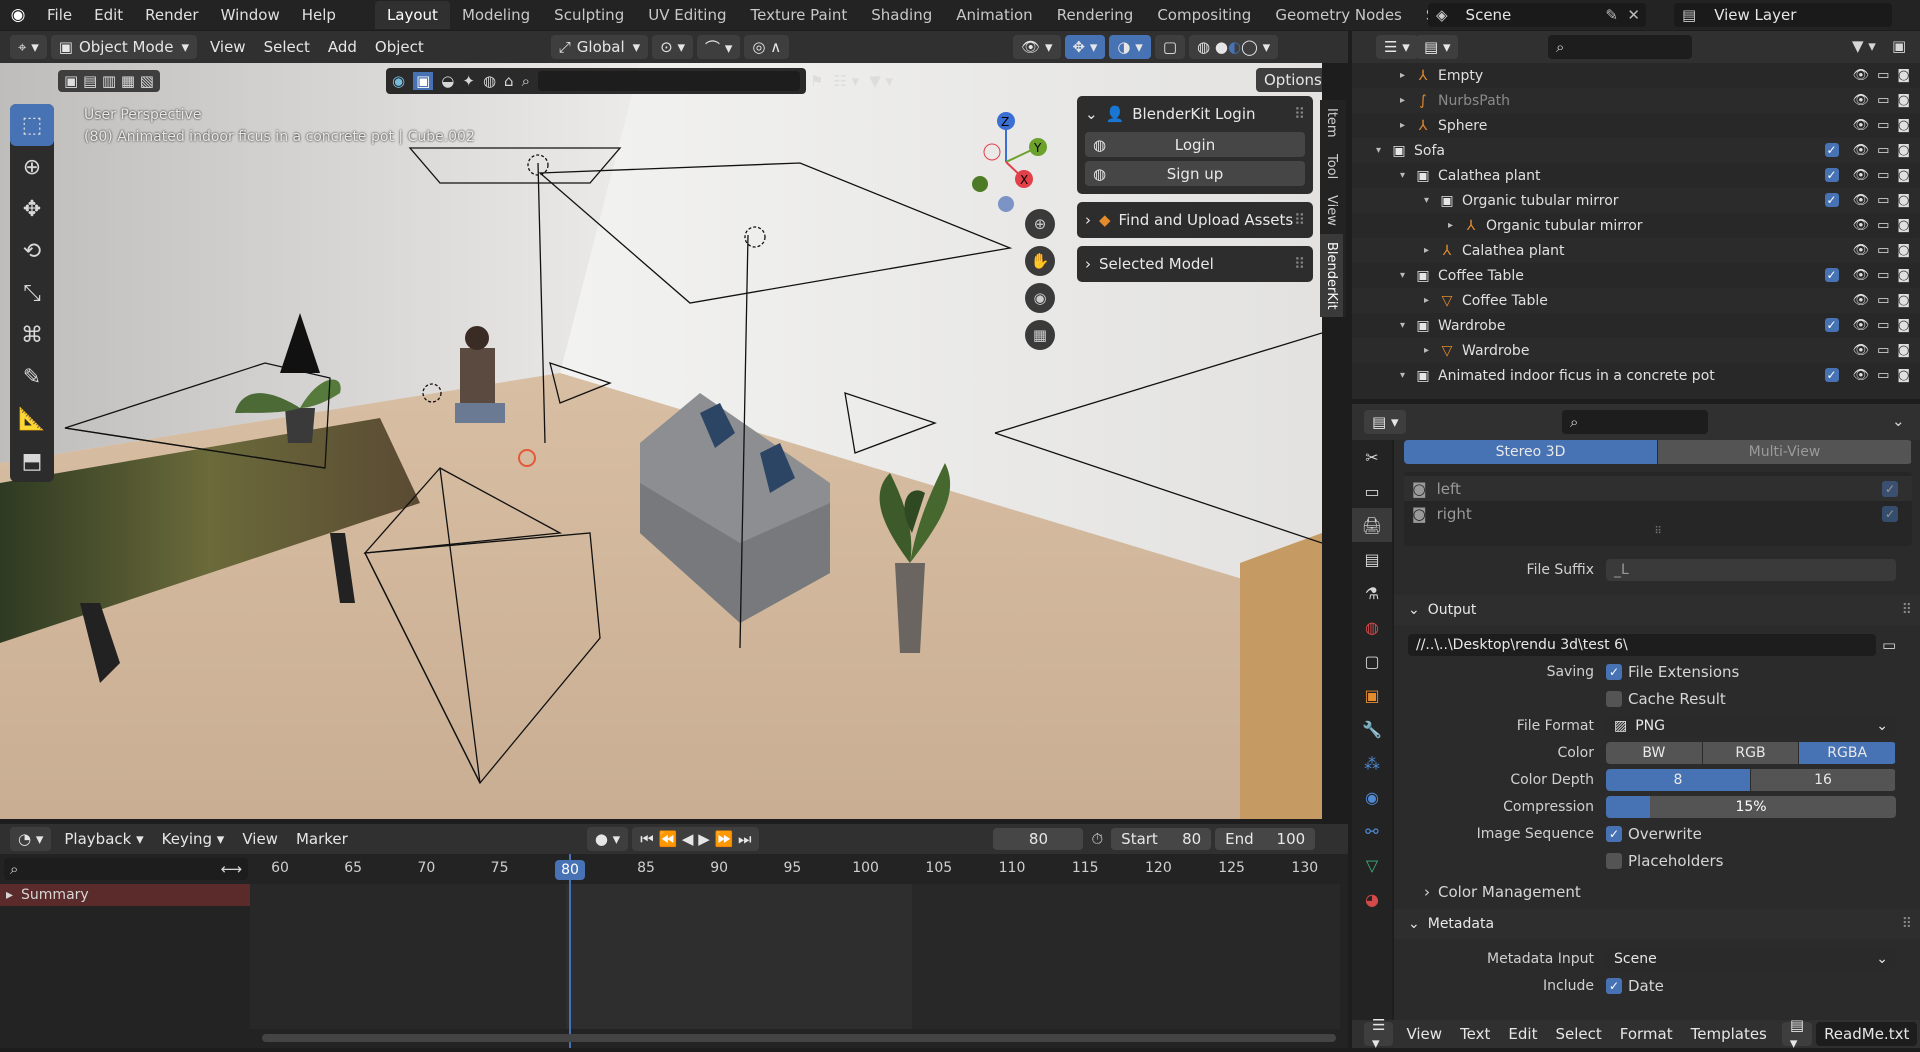  What do you see at coordinates (1265, 839) in the screenshot?
I see `end-frame-field: End 100` at bounding box center [1265, 839].